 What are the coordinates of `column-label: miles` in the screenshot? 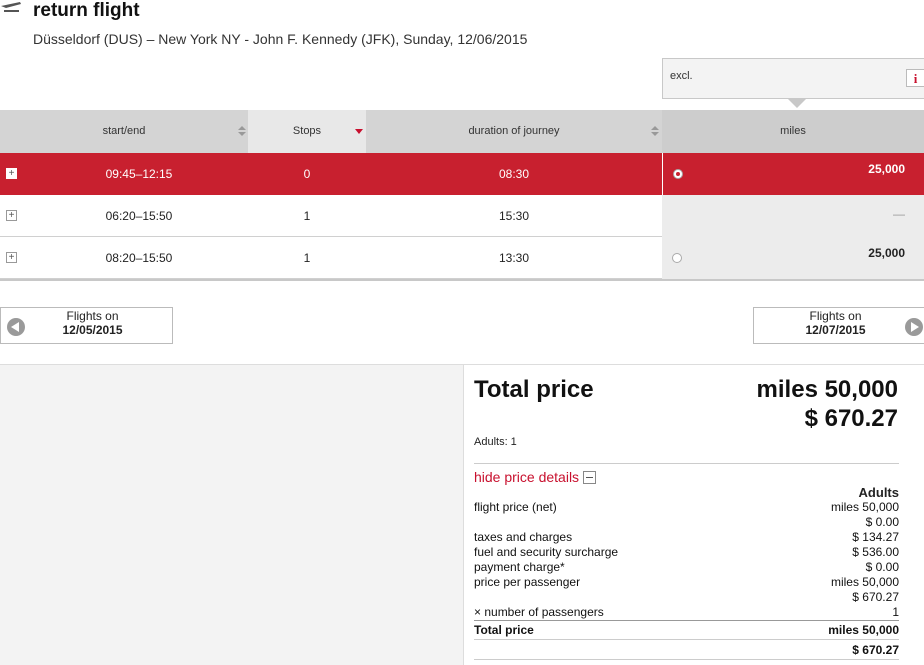 It's located at (793, 131).